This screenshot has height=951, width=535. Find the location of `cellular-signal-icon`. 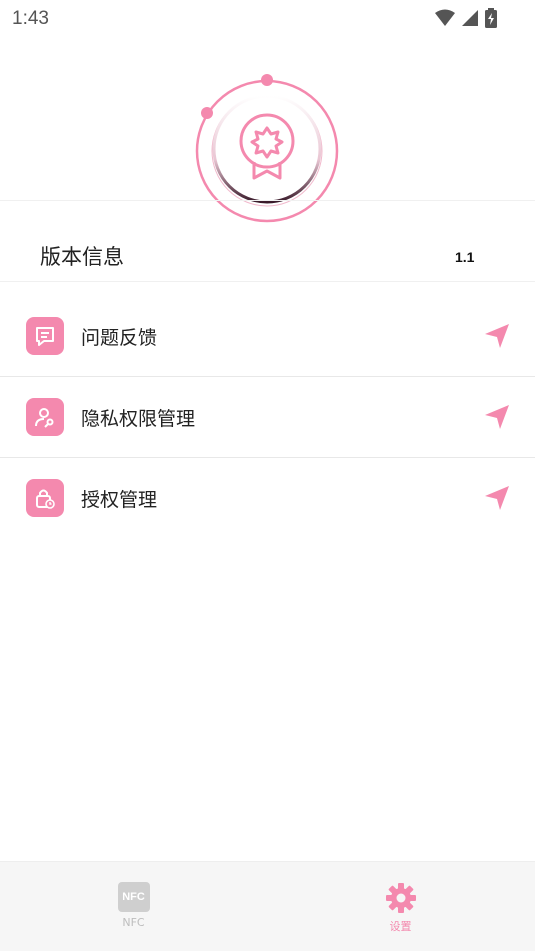

cellular-signal-icon is located at coordinates (470, 18).